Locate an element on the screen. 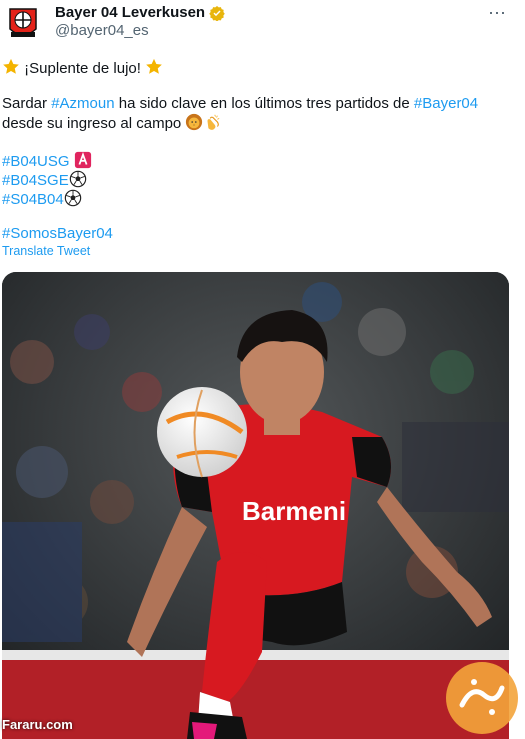 The image size is (525, 739). hashtag-s04b04: #S04B04 is located at coordinates (33, 199).